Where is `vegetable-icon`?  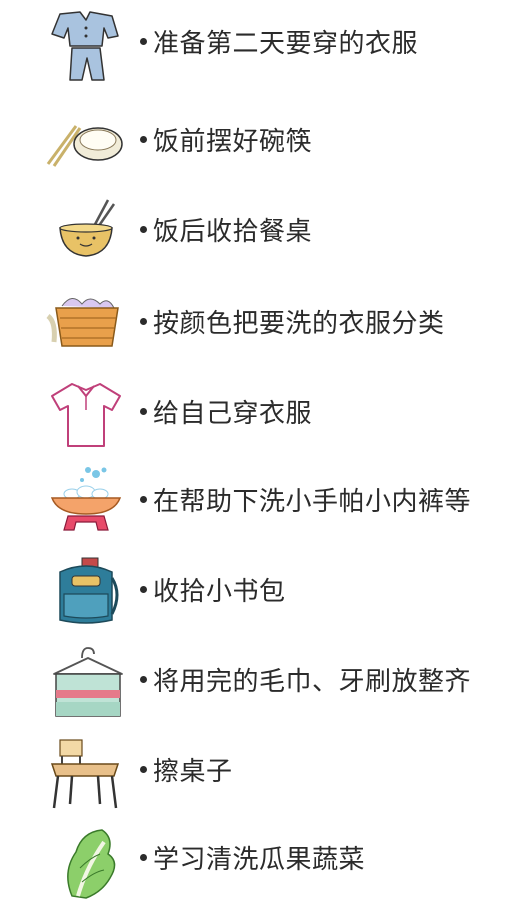
vegetable-icon is located at coordinates (85, 861).